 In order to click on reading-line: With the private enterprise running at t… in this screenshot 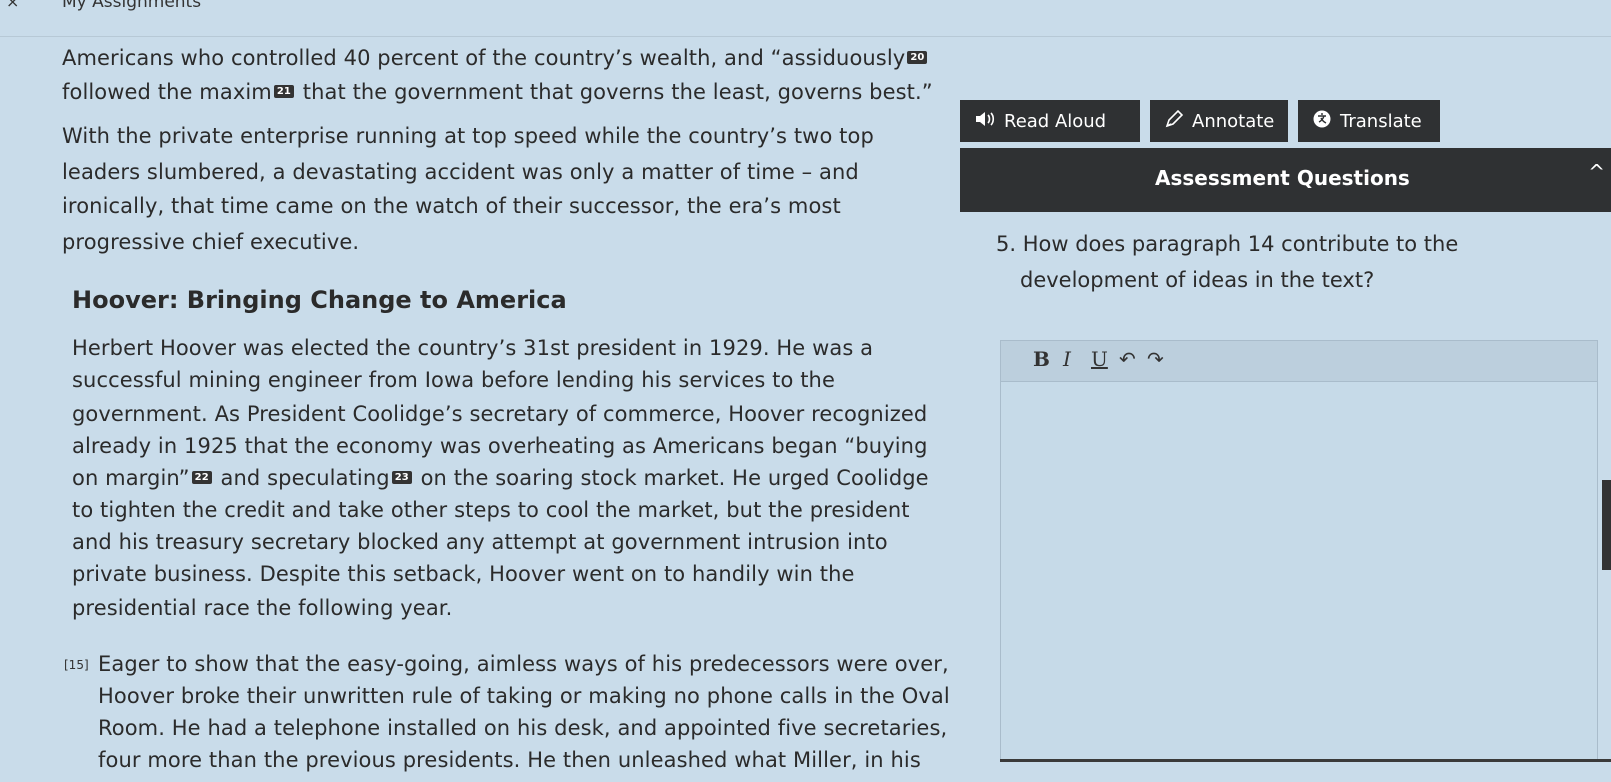, I will do `click(468, 136)`.